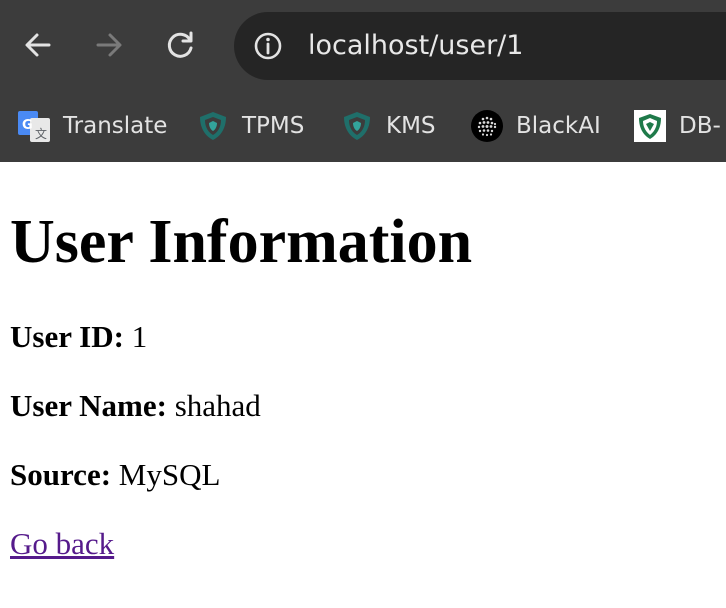 The image size is (726, 608). I want to click on bookmark-blackai: BlackAI, so click(536, 126).